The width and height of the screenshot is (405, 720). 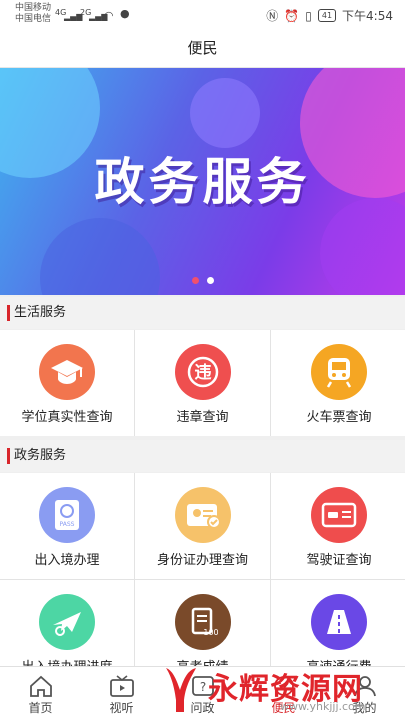 What do you see at coordinates (308, 15) in the screenshot?
I see `vibrate-icon: ▯` at bounding box center [308, 15].